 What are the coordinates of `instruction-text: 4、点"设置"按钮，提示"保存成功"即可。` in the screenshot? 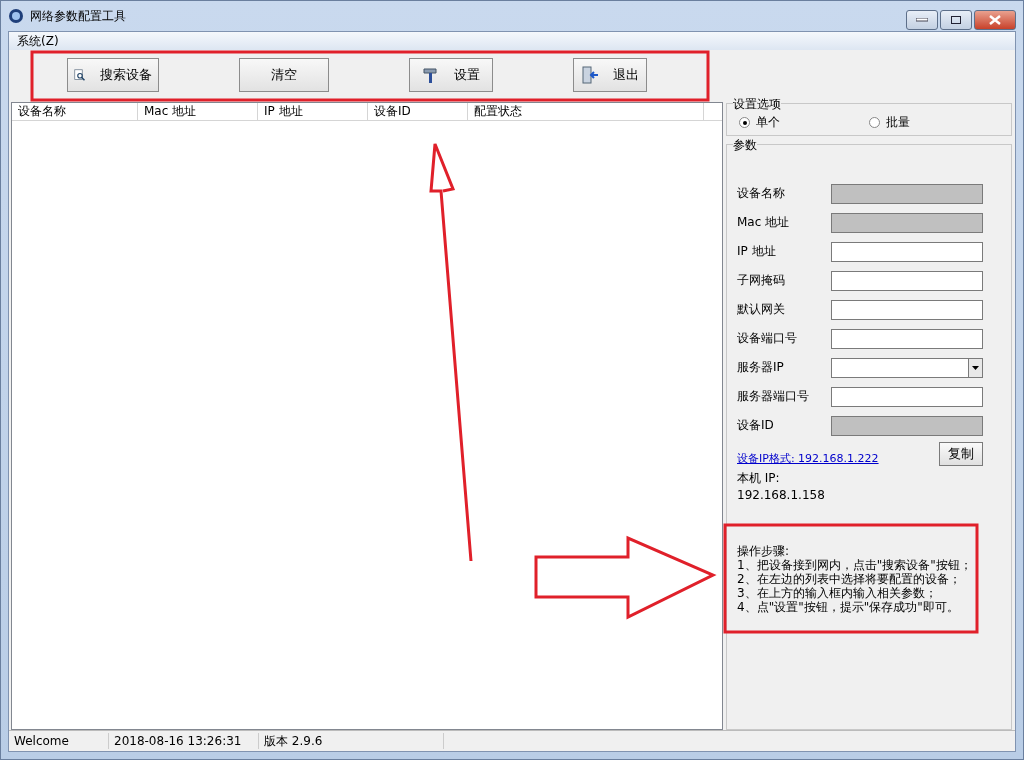 It's located at (848, 607).